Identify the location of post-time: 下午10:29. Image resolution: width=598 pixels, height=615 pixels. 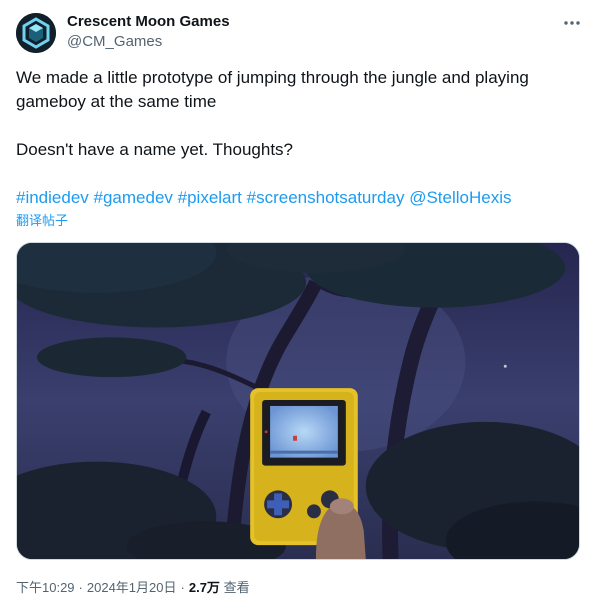
(45, 587).